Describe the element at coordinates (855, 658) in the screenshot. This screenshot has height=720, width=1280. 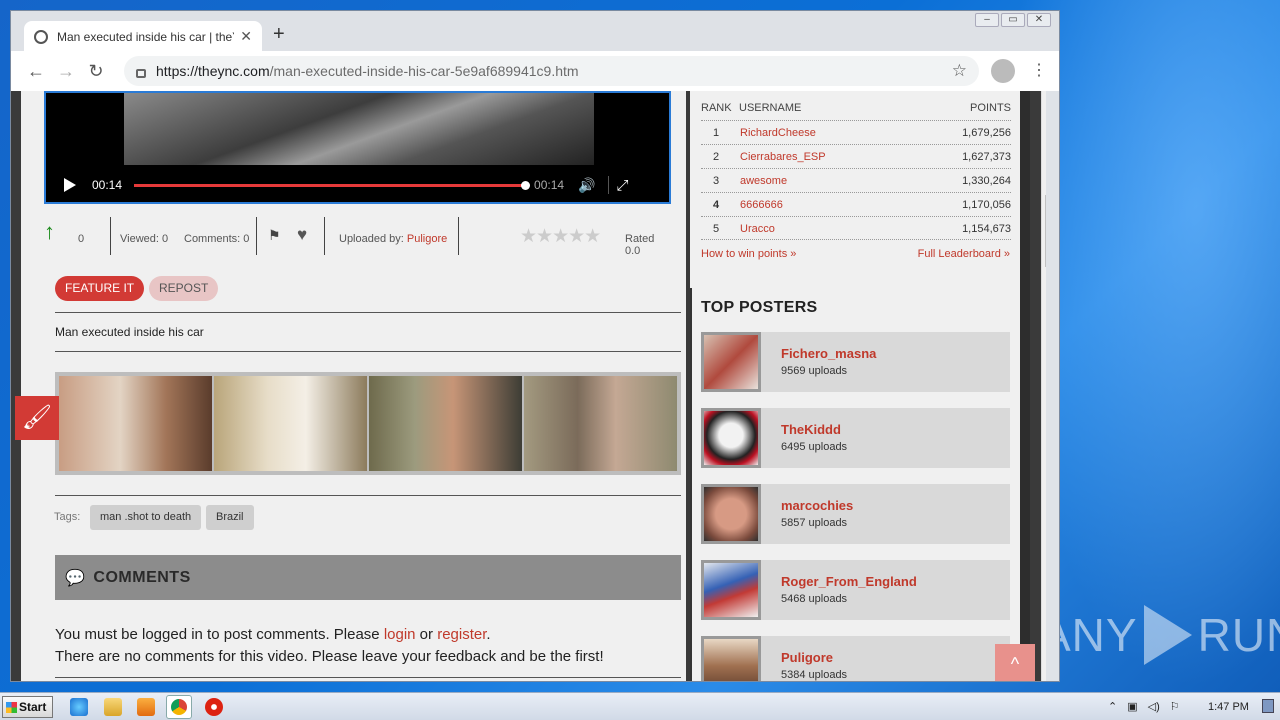
I see `poster-card: Puligore 5384 uploads` at that location.